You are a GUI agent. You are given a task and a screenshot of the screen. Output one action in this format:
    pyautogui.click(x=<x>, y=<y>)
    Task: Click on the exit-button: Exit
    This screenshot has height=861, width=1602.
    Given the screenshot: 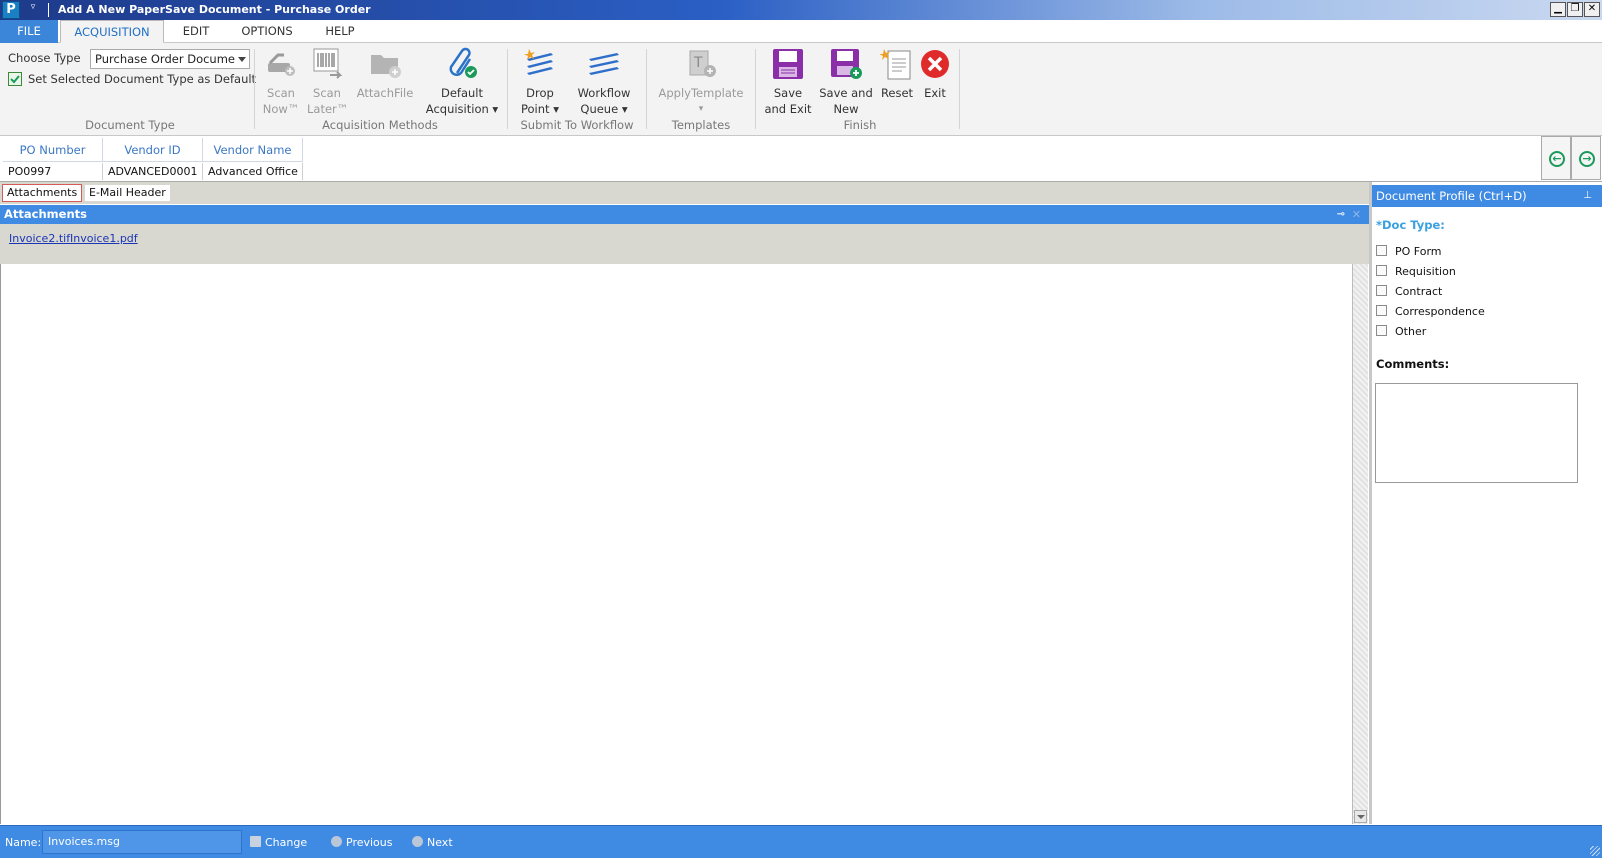 What is the action you would take?
    pyautogui.click(x=935, y=74)
    